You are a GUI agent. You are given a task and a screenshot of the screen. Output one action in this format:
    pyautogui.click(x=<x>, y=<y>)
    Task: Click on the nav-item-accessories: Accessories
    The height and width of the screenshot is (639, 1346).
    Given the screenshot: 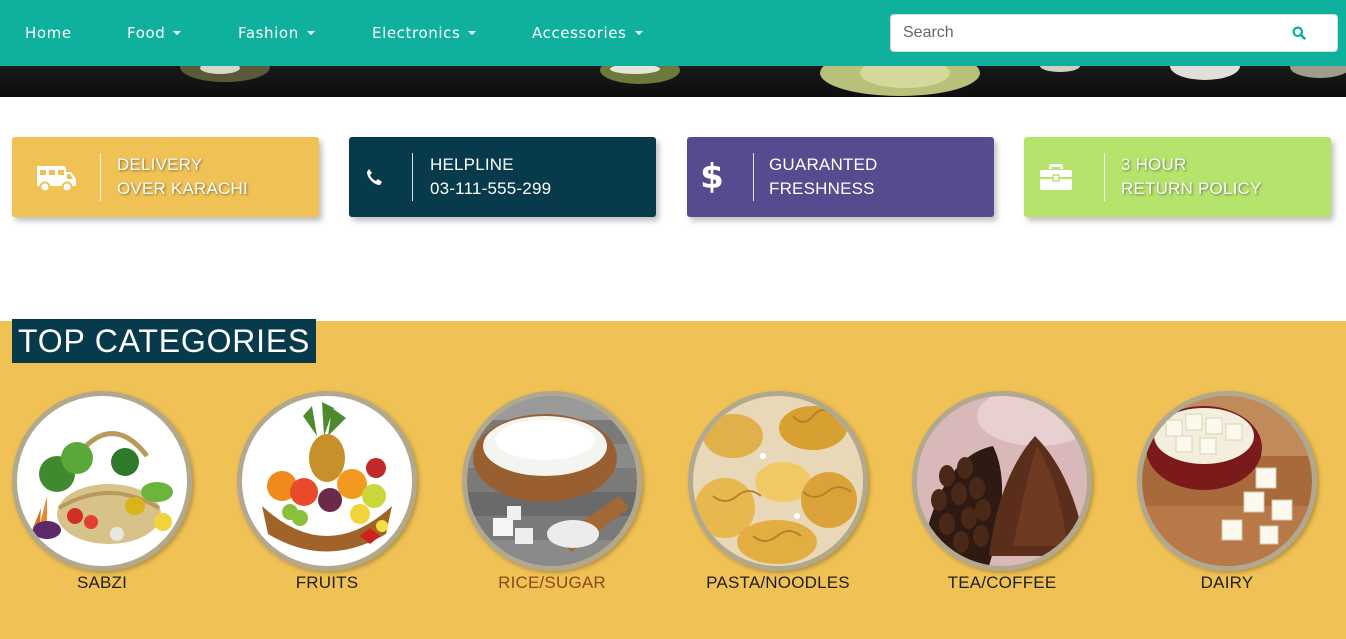 What is the action you would take?
    pyautogui.click(x=587, y=33)
    